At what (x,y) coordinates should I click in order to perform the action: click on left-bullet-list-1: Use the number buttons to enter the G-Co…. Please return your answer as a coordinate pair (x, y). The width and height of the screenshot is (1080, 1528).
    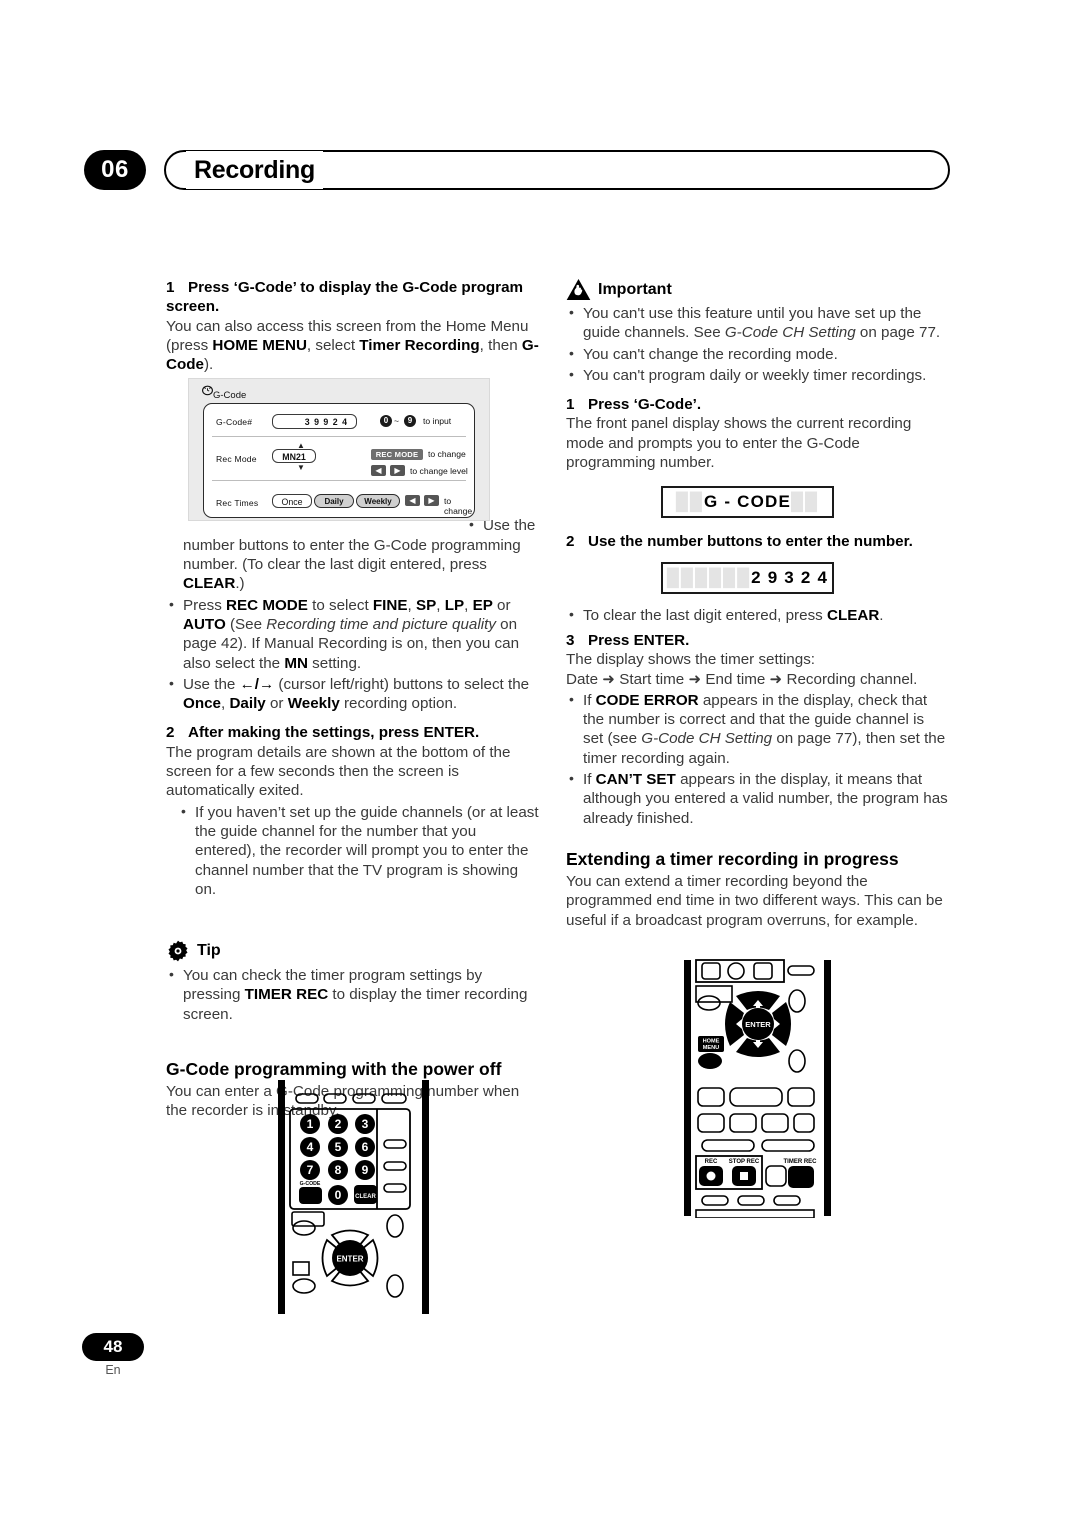
    Looking at the image, I should click on (353, 614).